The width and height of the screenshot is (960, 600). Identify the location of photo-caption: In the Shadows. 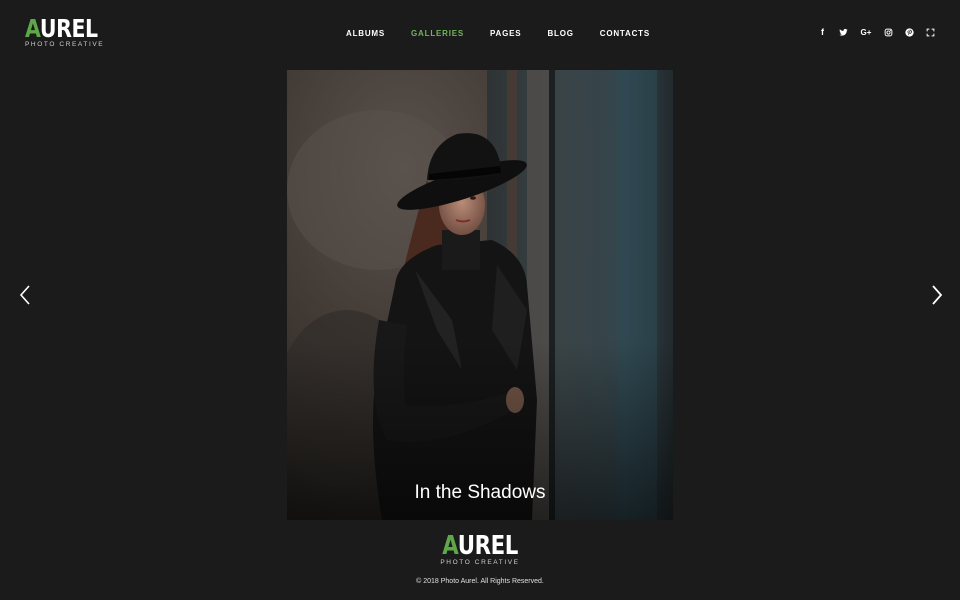
(480, 492).